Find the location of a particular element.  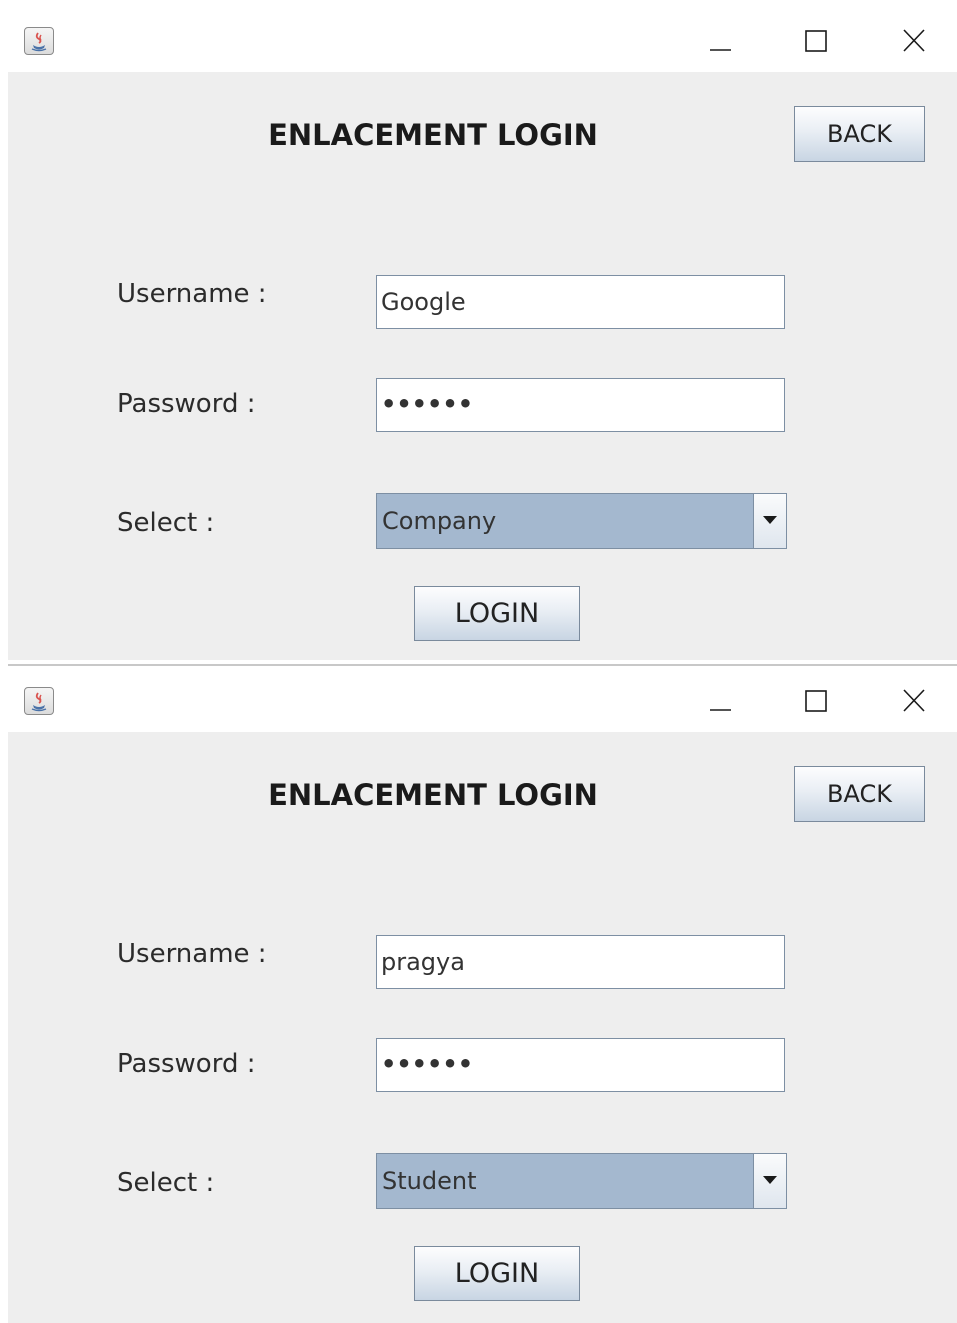

role-select: Student is located at coordinates (581, 1181).